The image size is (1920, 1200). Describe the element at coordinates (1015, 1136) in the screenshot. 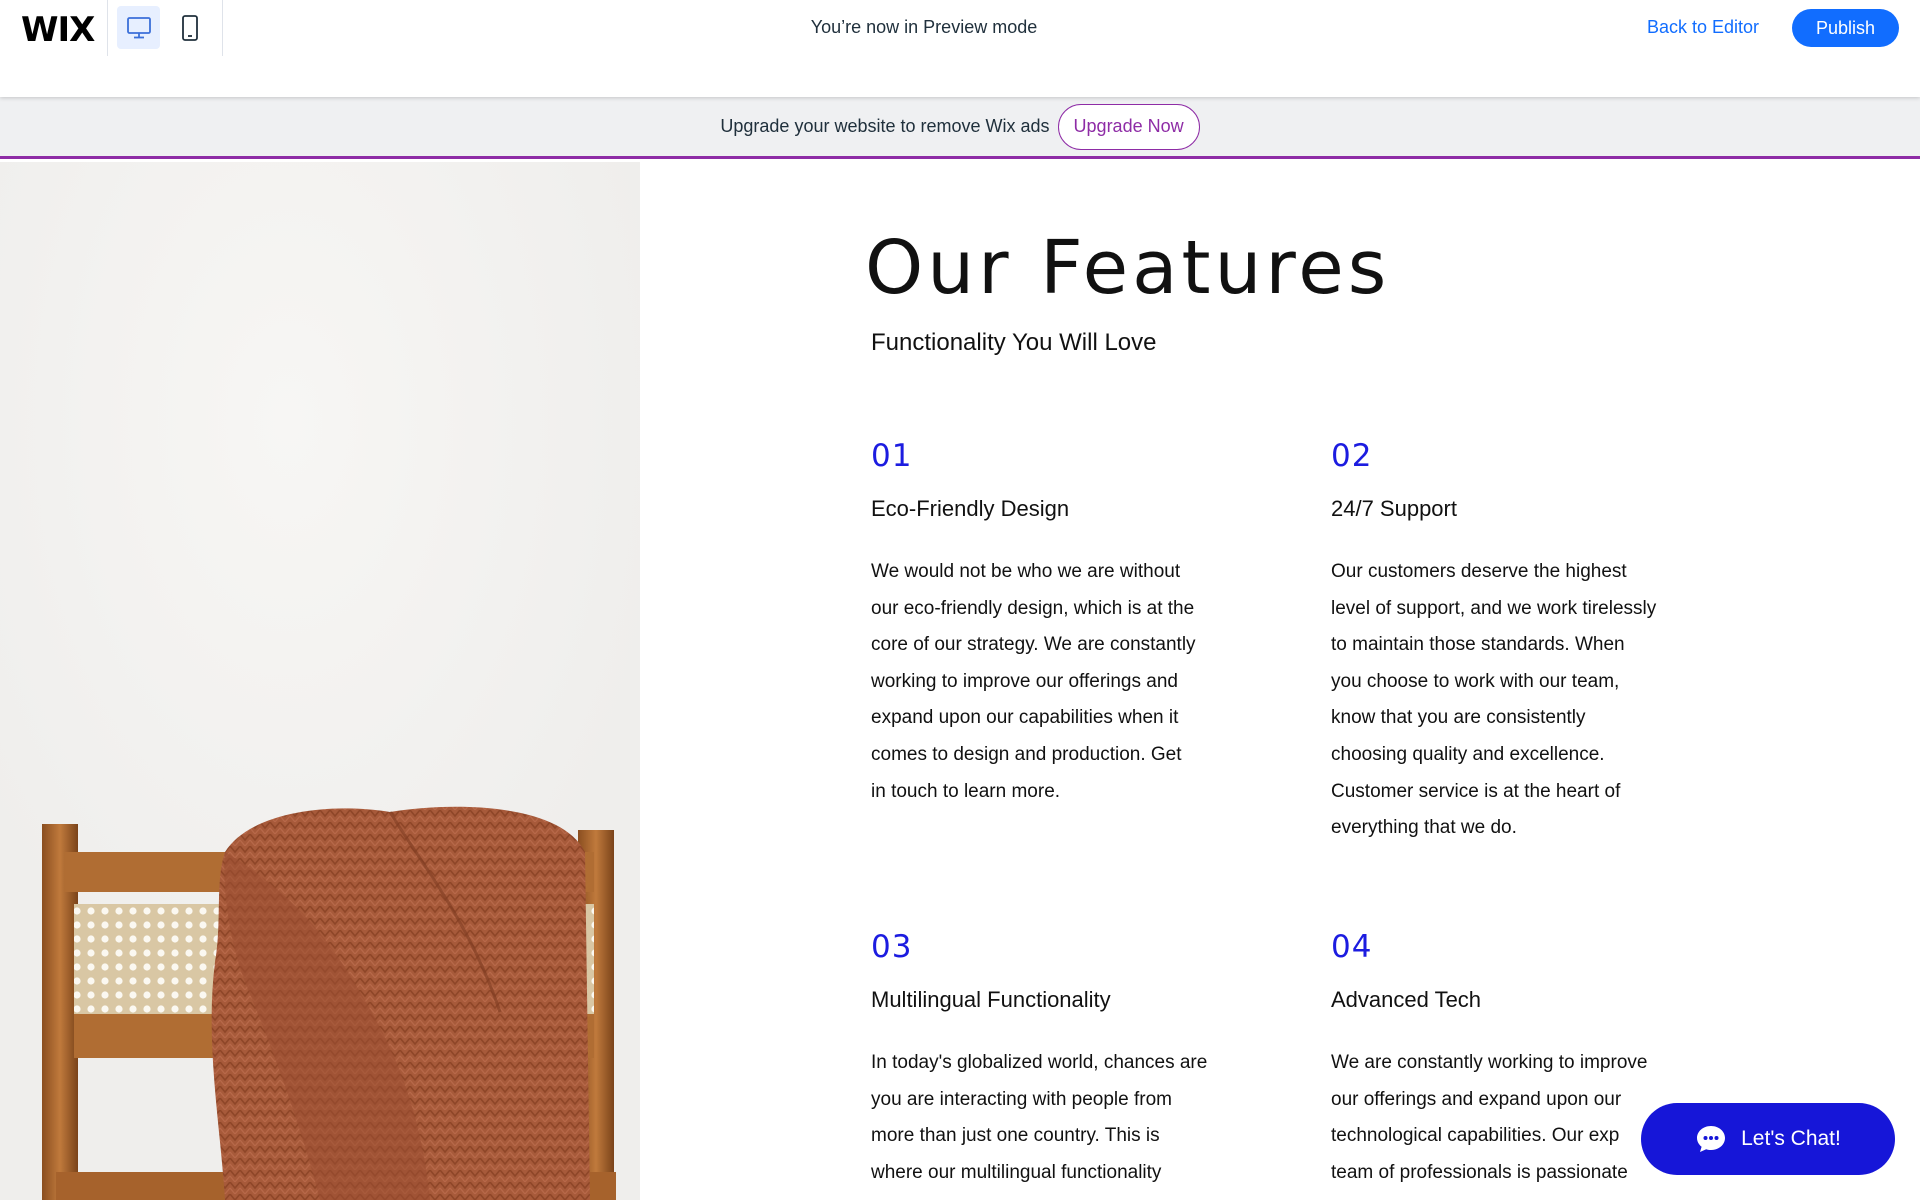

I see `feature-line: more than just one country. This is` at that location.